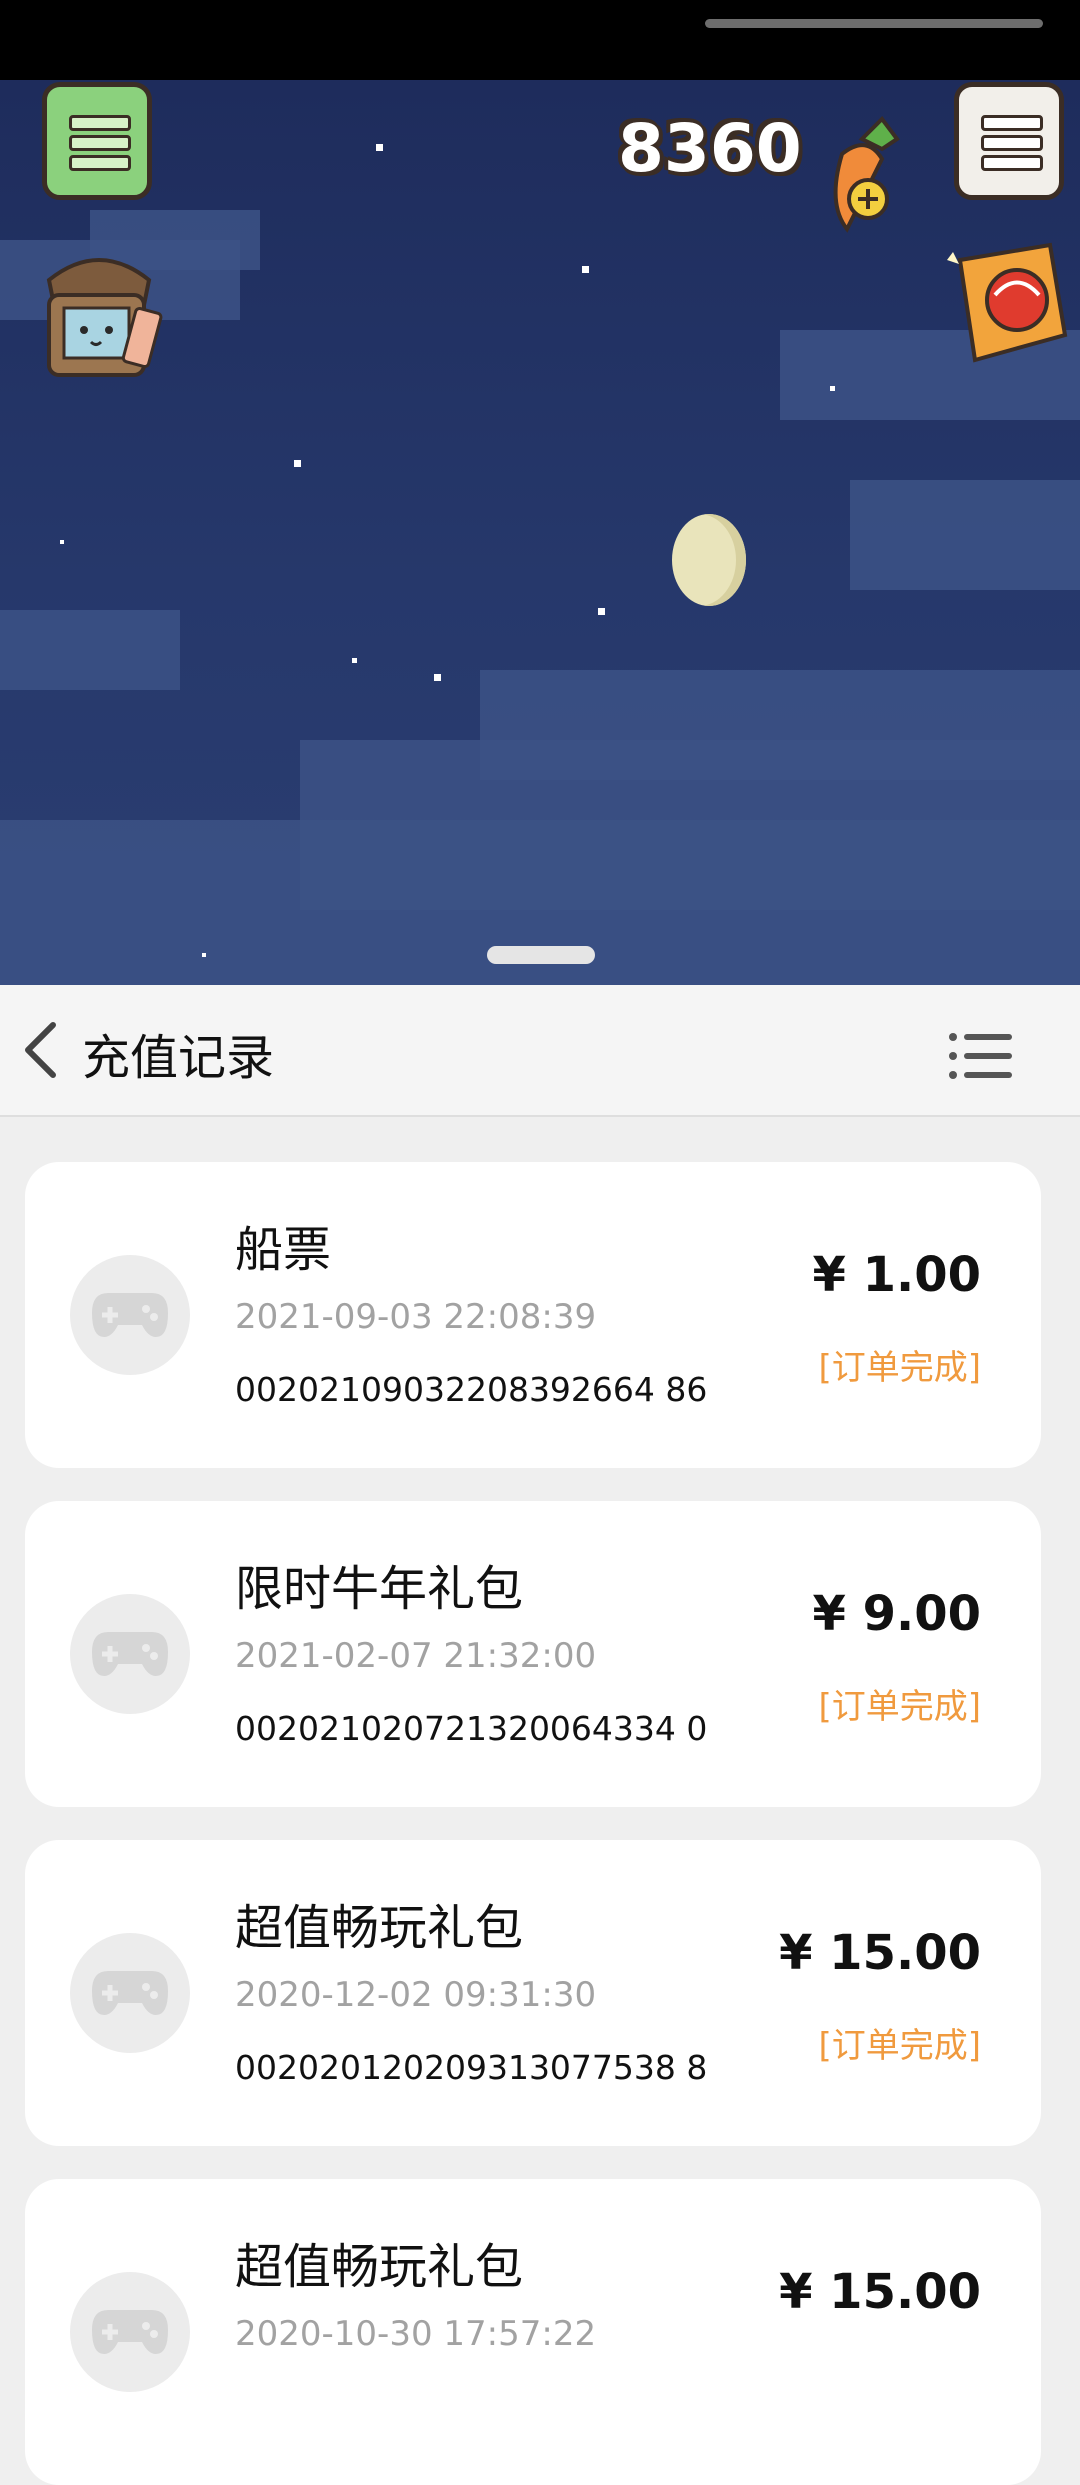 This screenshot has height=2485, width=1080. Describe the element at coordinates (896, 1275) in the screenshot. I see `record-price: ¥ 1.00` at that location.